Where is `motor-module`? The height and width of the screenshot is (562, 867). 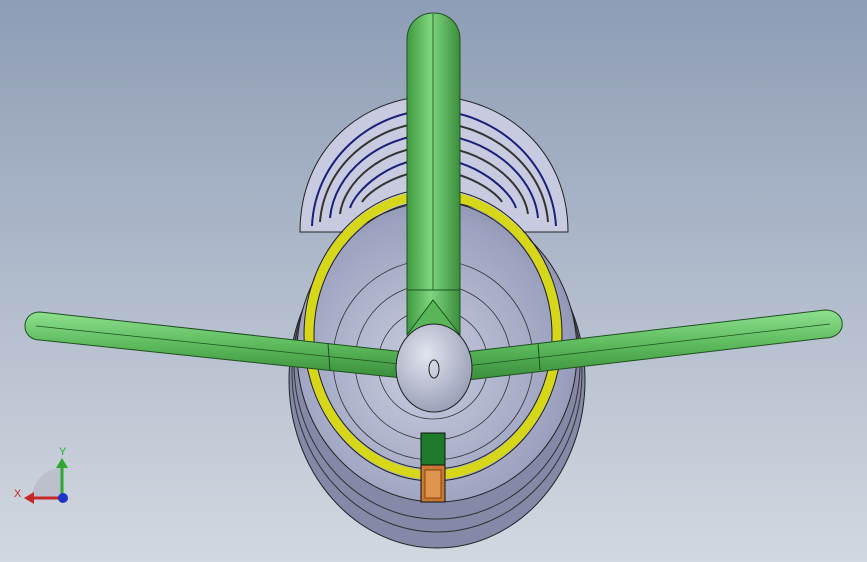 motor-module is located at coordinates (433, 467).